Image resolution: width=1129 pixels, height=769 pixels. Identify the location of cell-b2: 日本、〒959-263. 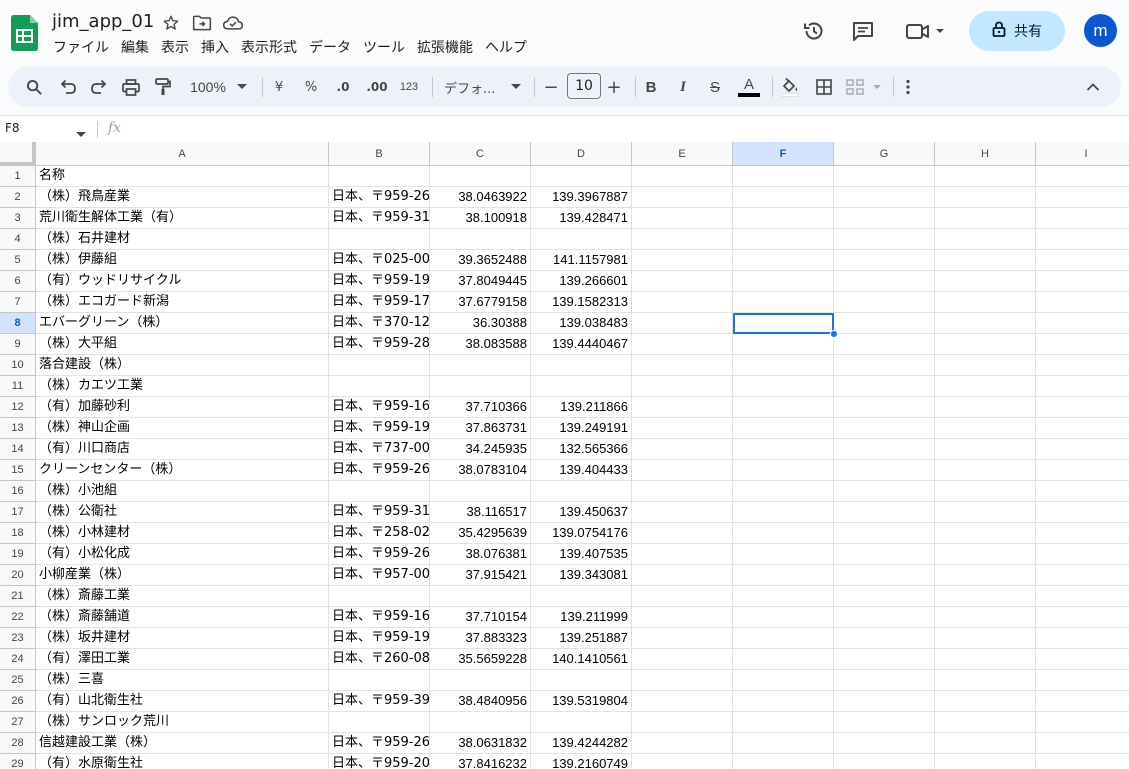
(379, 197).